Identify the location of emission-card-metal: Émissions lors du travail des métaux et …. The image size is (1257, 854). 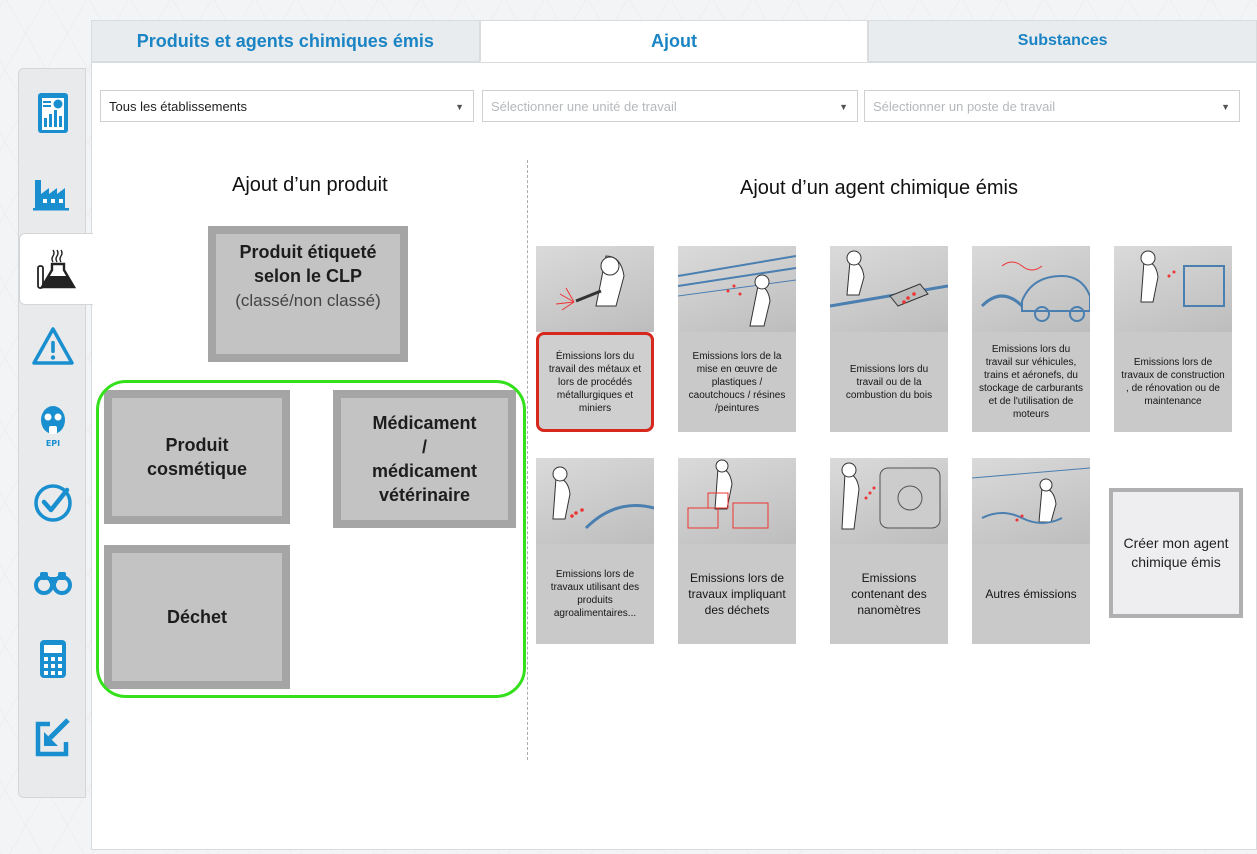
(595, 344).